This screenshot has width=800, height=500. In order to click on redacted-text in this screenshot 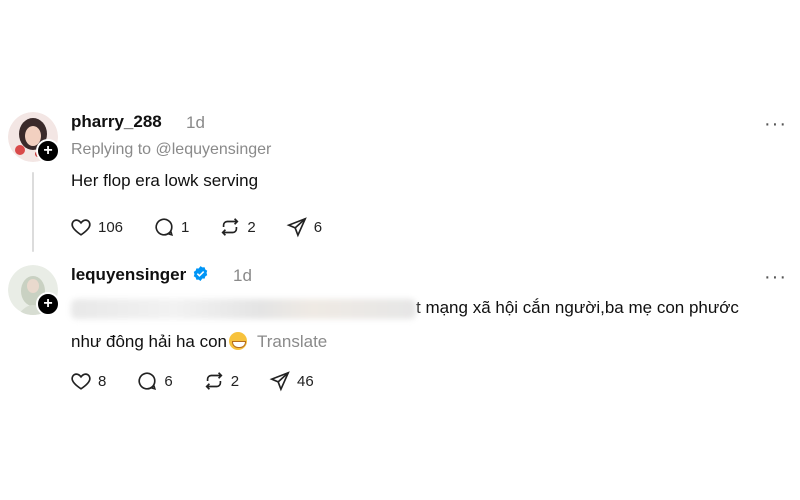, I will do `click(243, 308)`.